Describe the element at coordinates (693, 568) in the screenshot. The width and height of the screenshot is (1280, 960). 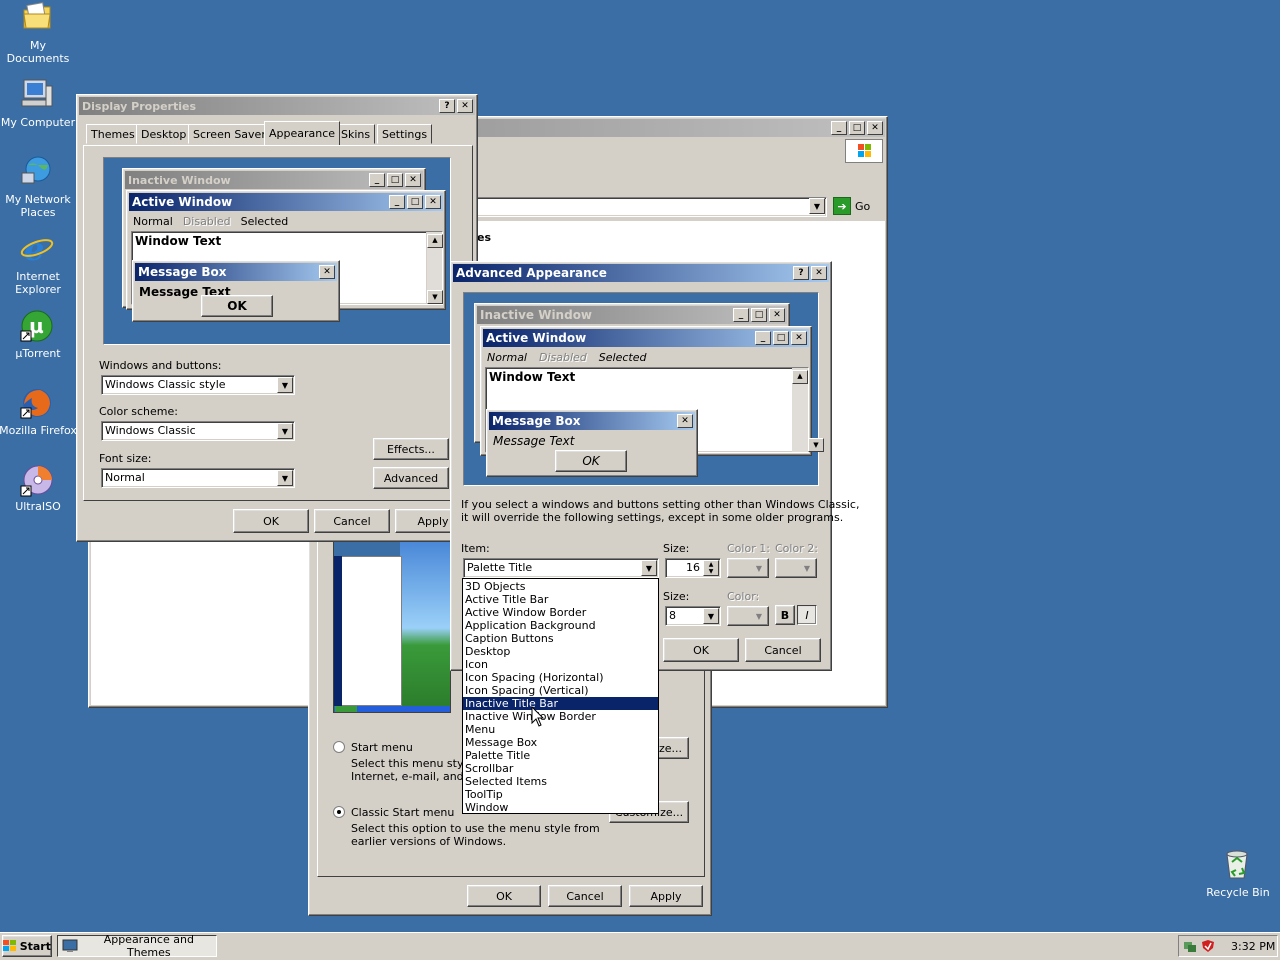
I see `size-spinner: 16 ▲ ▼` at that location.